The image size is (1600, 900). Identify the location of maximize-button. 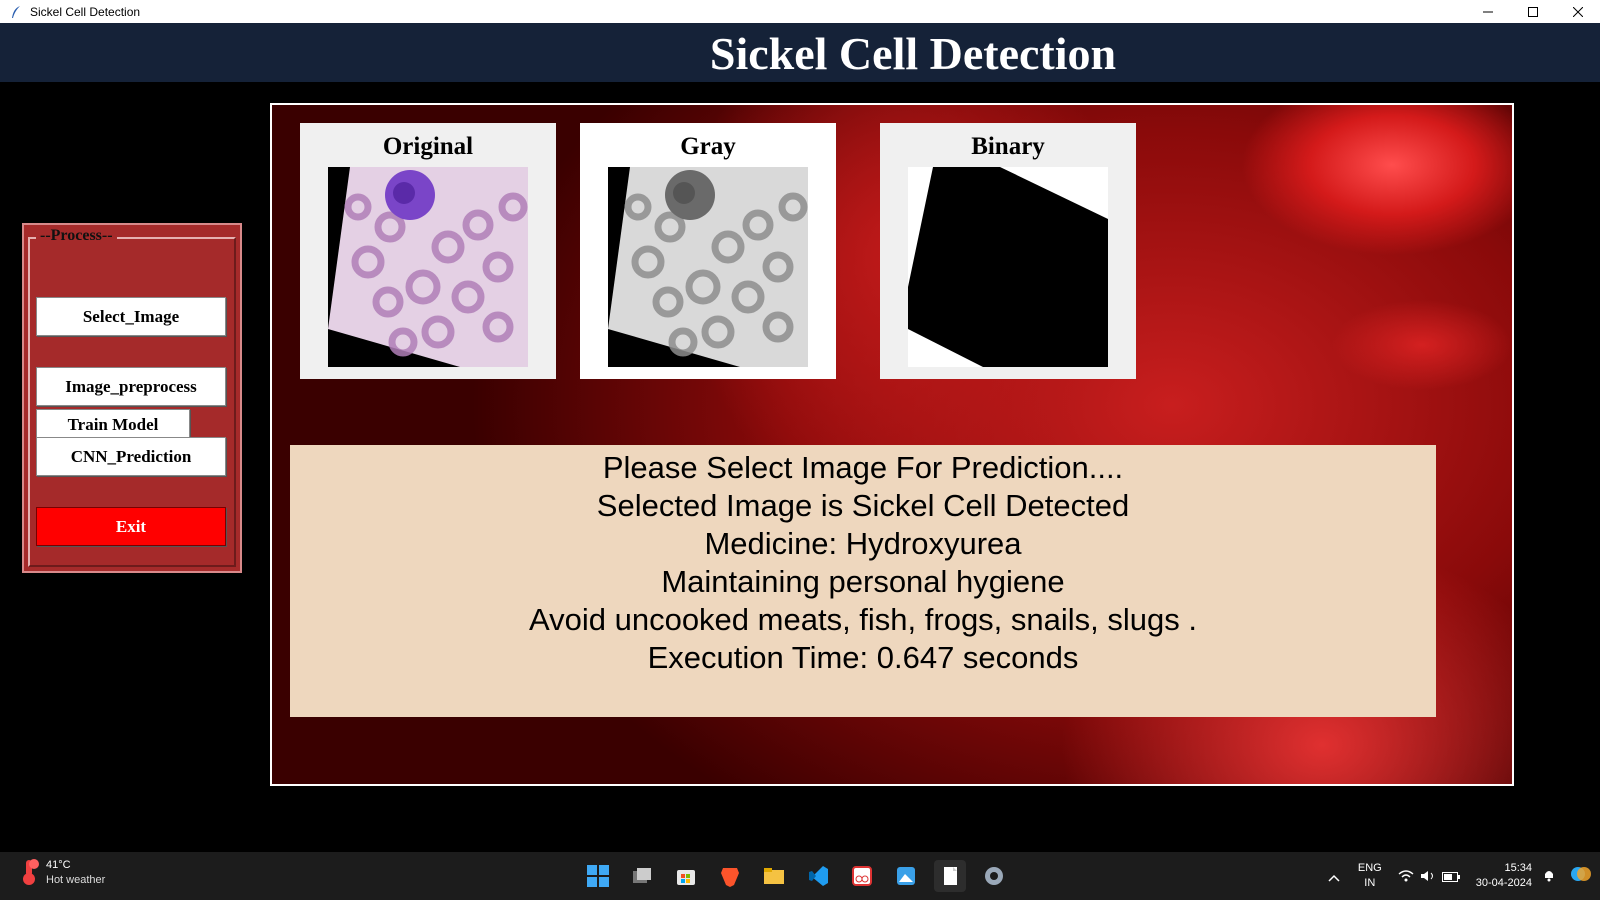
(1532, 11).